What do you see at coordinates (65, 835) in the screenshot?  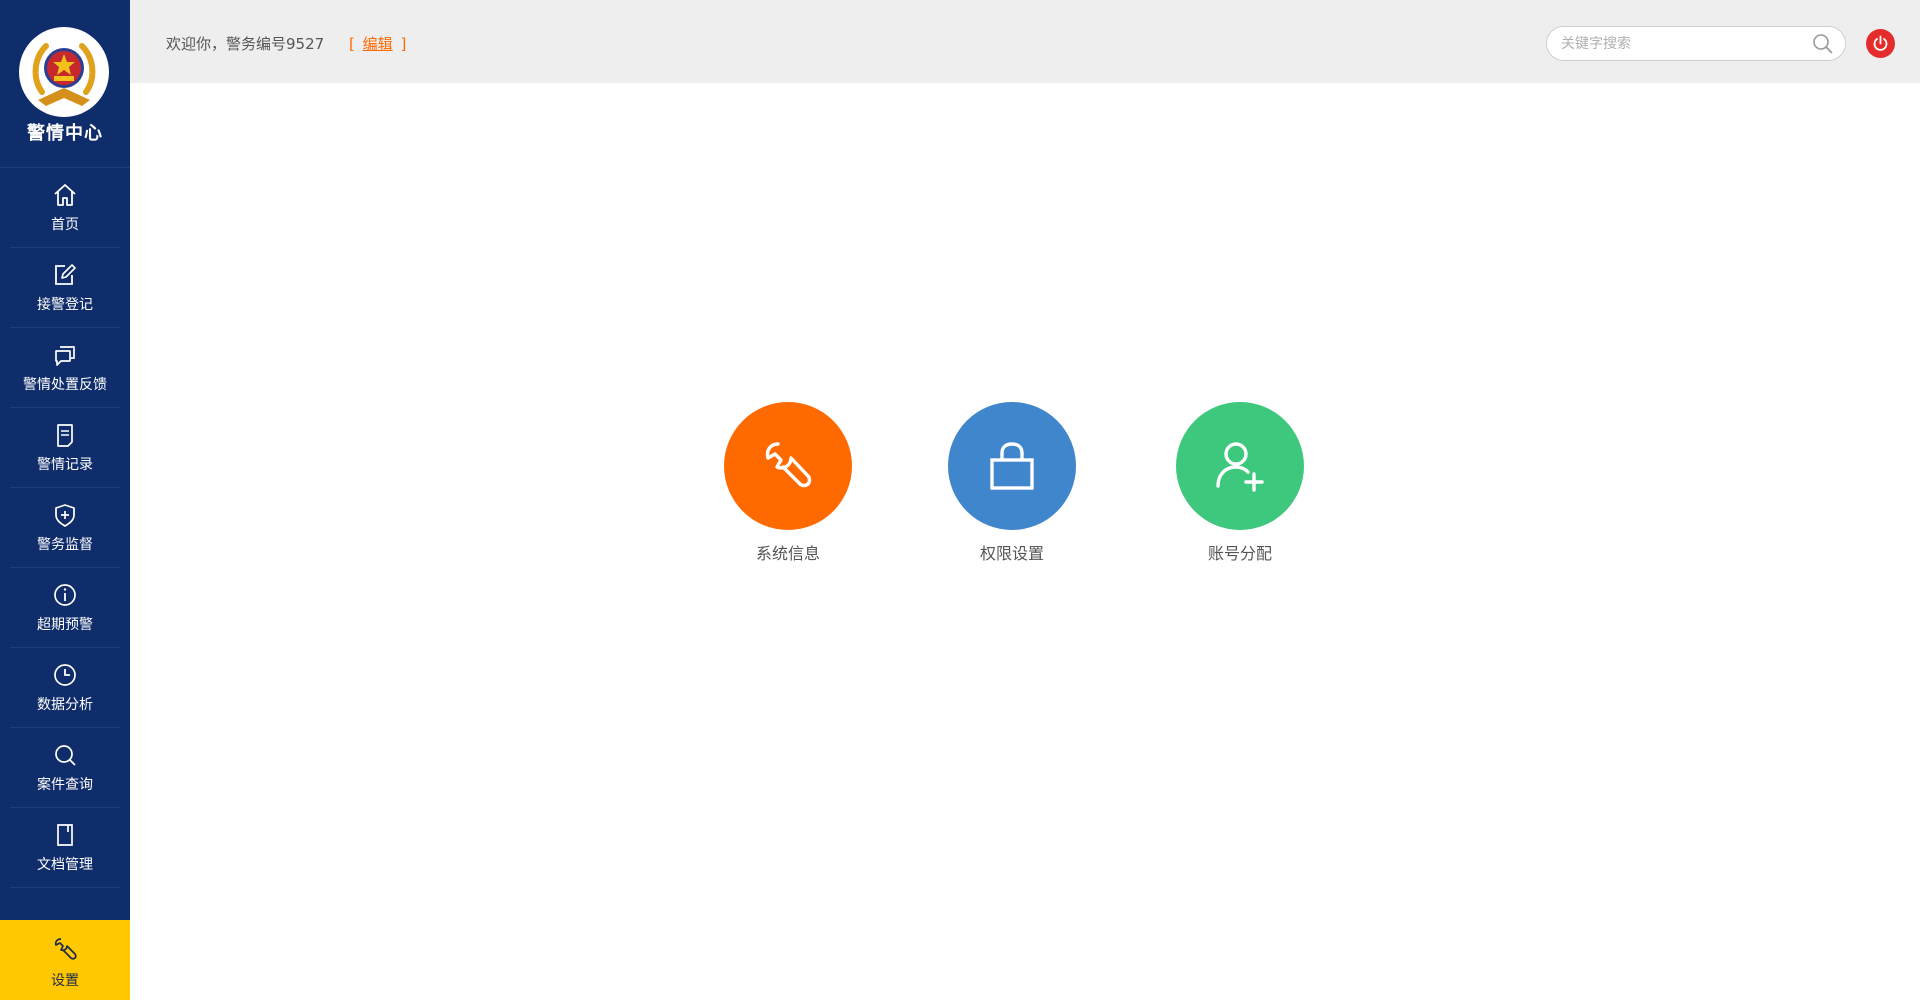 I see `folder-icon` at bounding box center [65, 835].